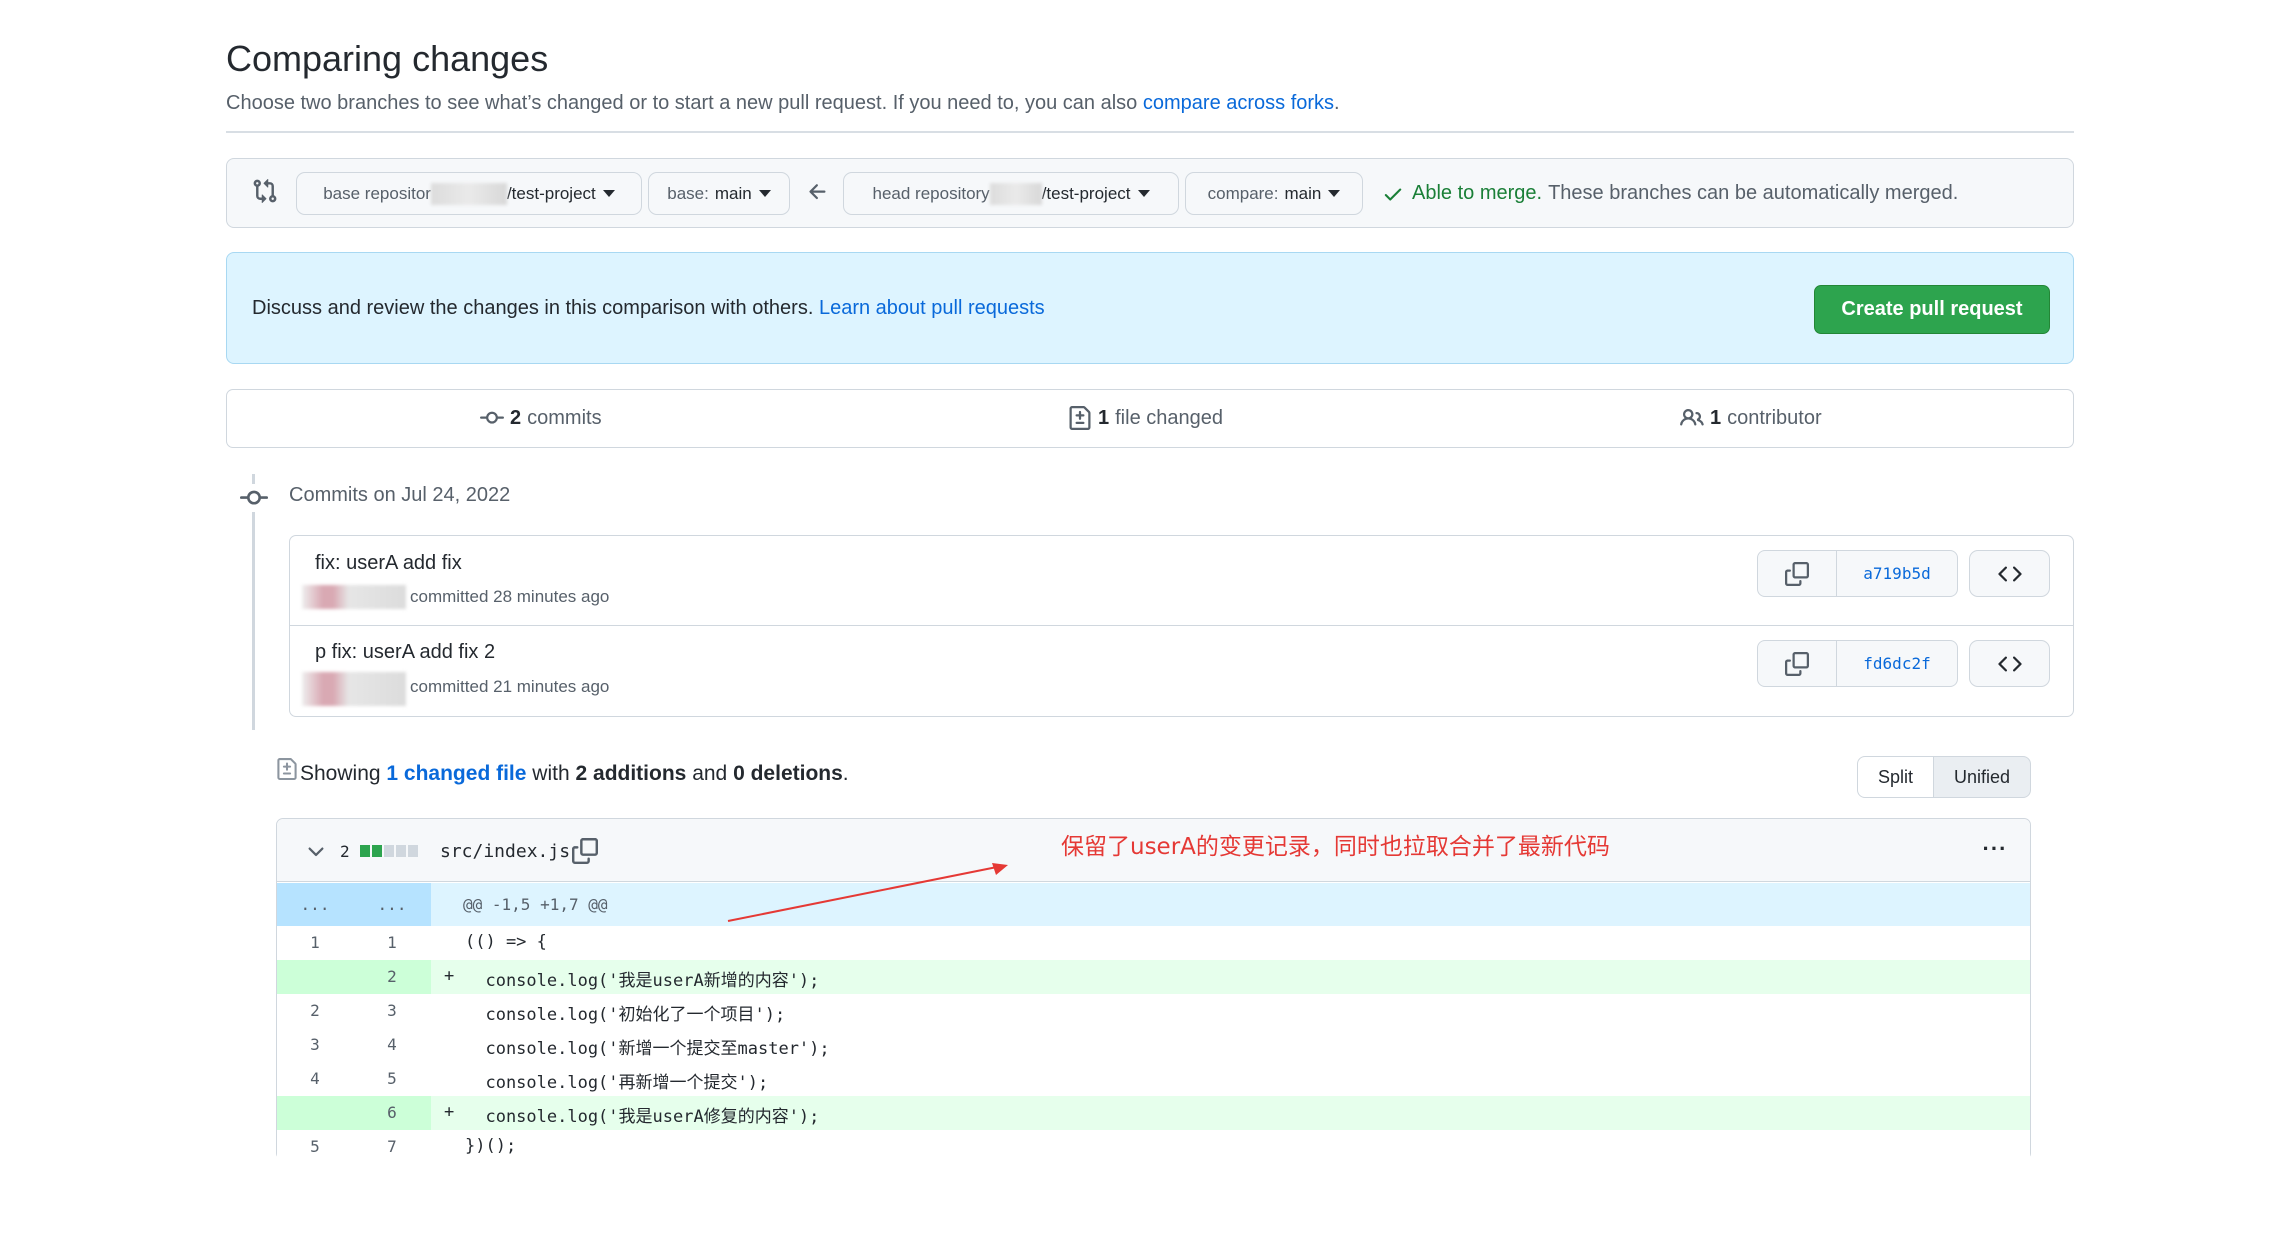  I want to click on compare-across-forks-link: compare across forks, so click(1238, 103).